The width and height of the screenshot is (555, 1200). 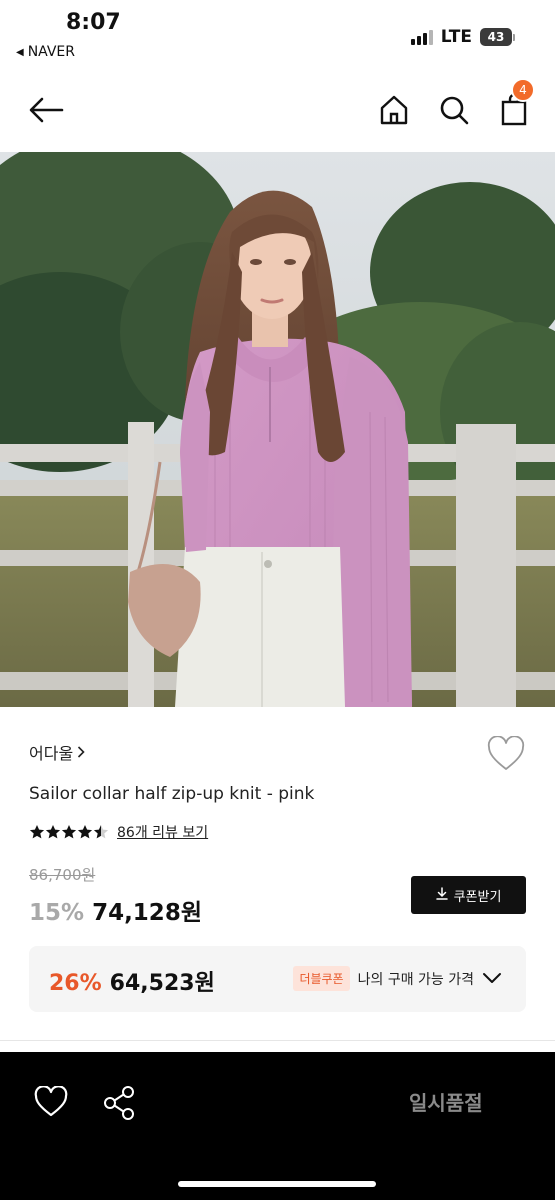 What do you see at coordinates (477, 897) in the screenshot?
I see `coupon-button-label: 쿠폰받기` at bounding box center [477, 897].